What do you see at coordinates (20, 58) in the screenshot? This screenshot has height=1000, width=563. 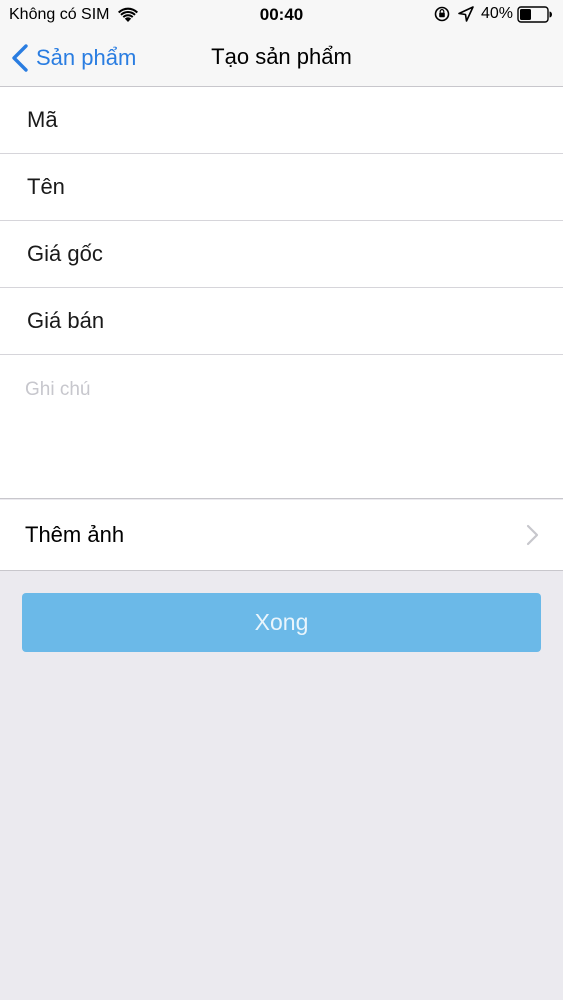 I see `chevron-left-icon` at bounding box center [20, 58].